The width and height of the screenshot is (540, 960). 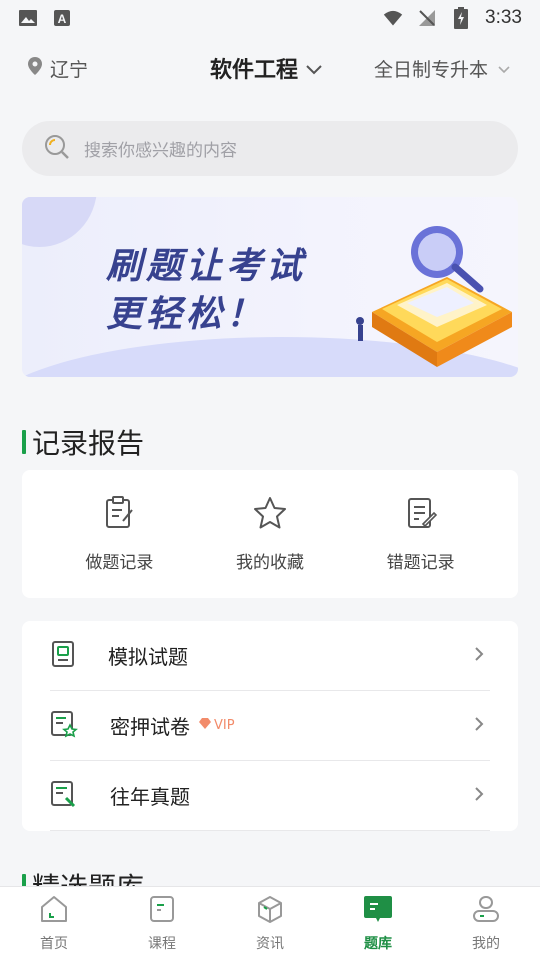 I want to click on top-header: 辽宁 软件工程 全日制专升本, so click(x=270, y=68).